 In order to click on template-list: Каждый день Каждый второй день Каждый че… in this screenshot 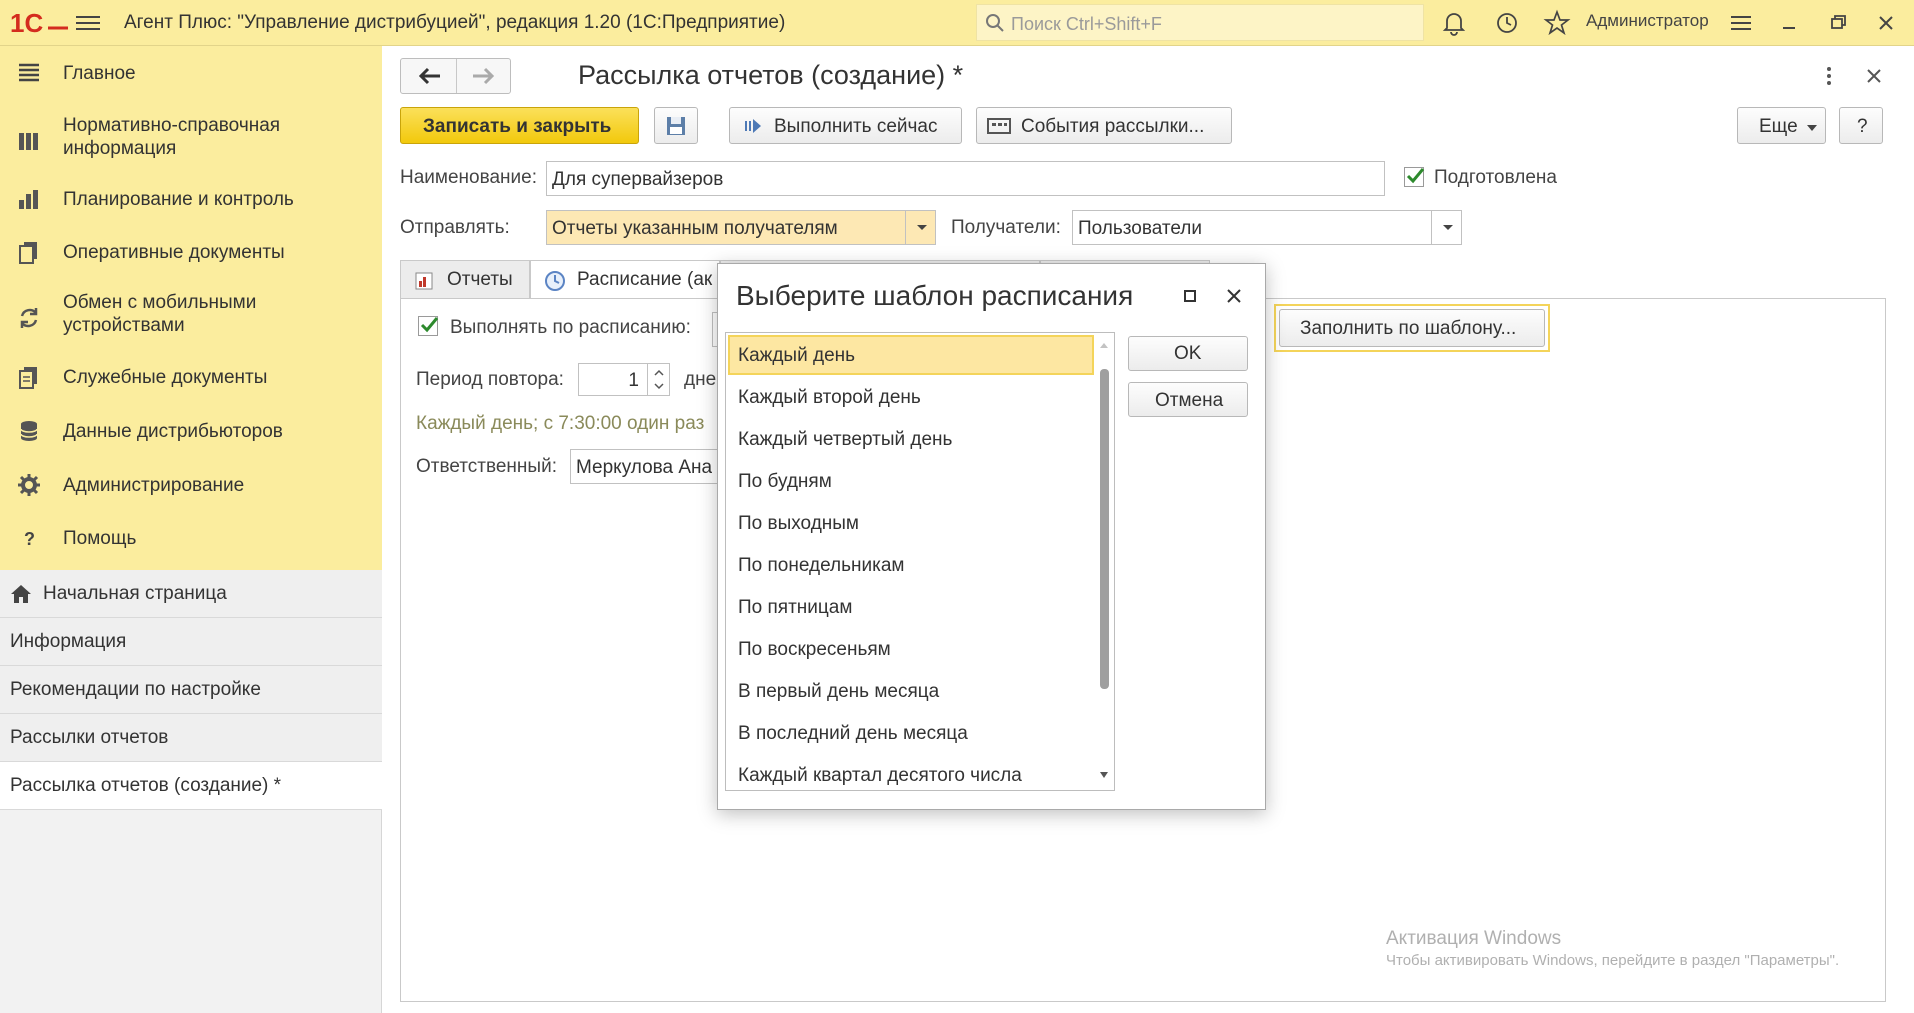, I will do `click(920, 561)`.